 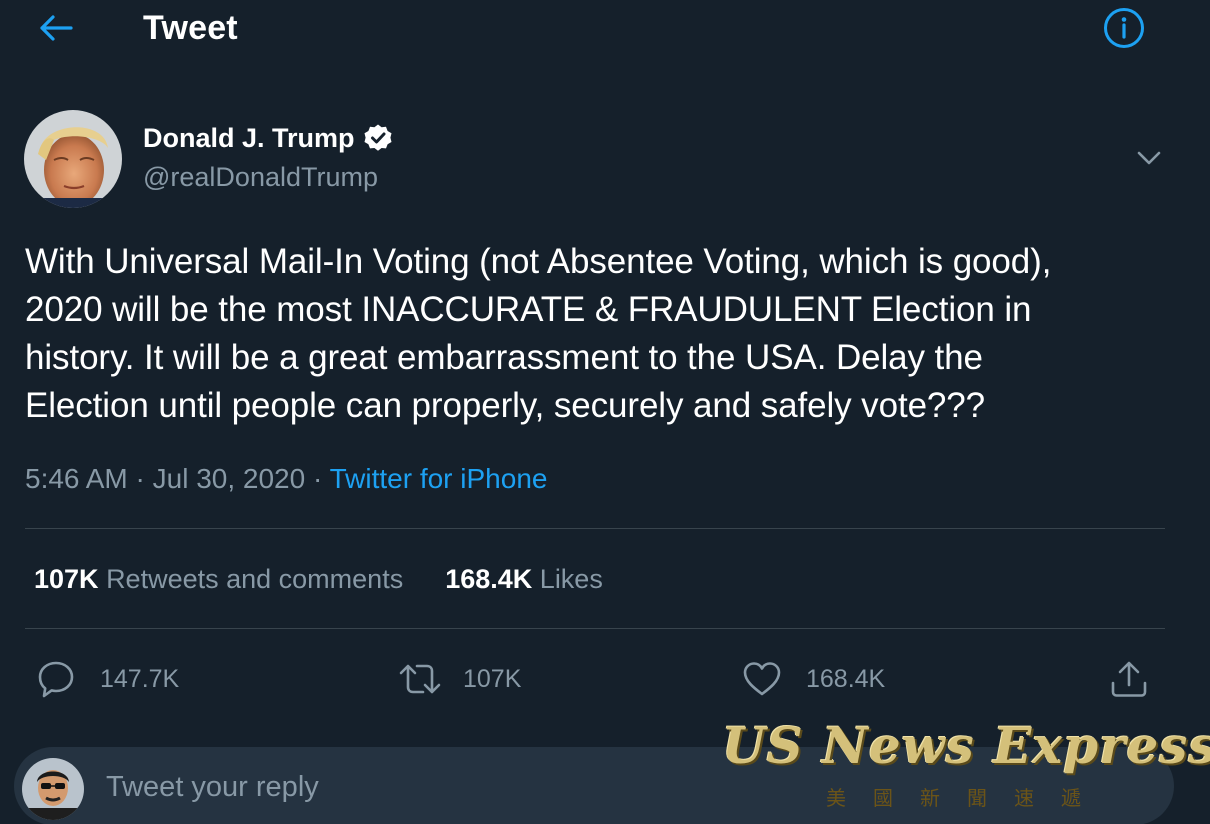 I want to click on reply-count: 147.7K, so click(x=140, y=678).